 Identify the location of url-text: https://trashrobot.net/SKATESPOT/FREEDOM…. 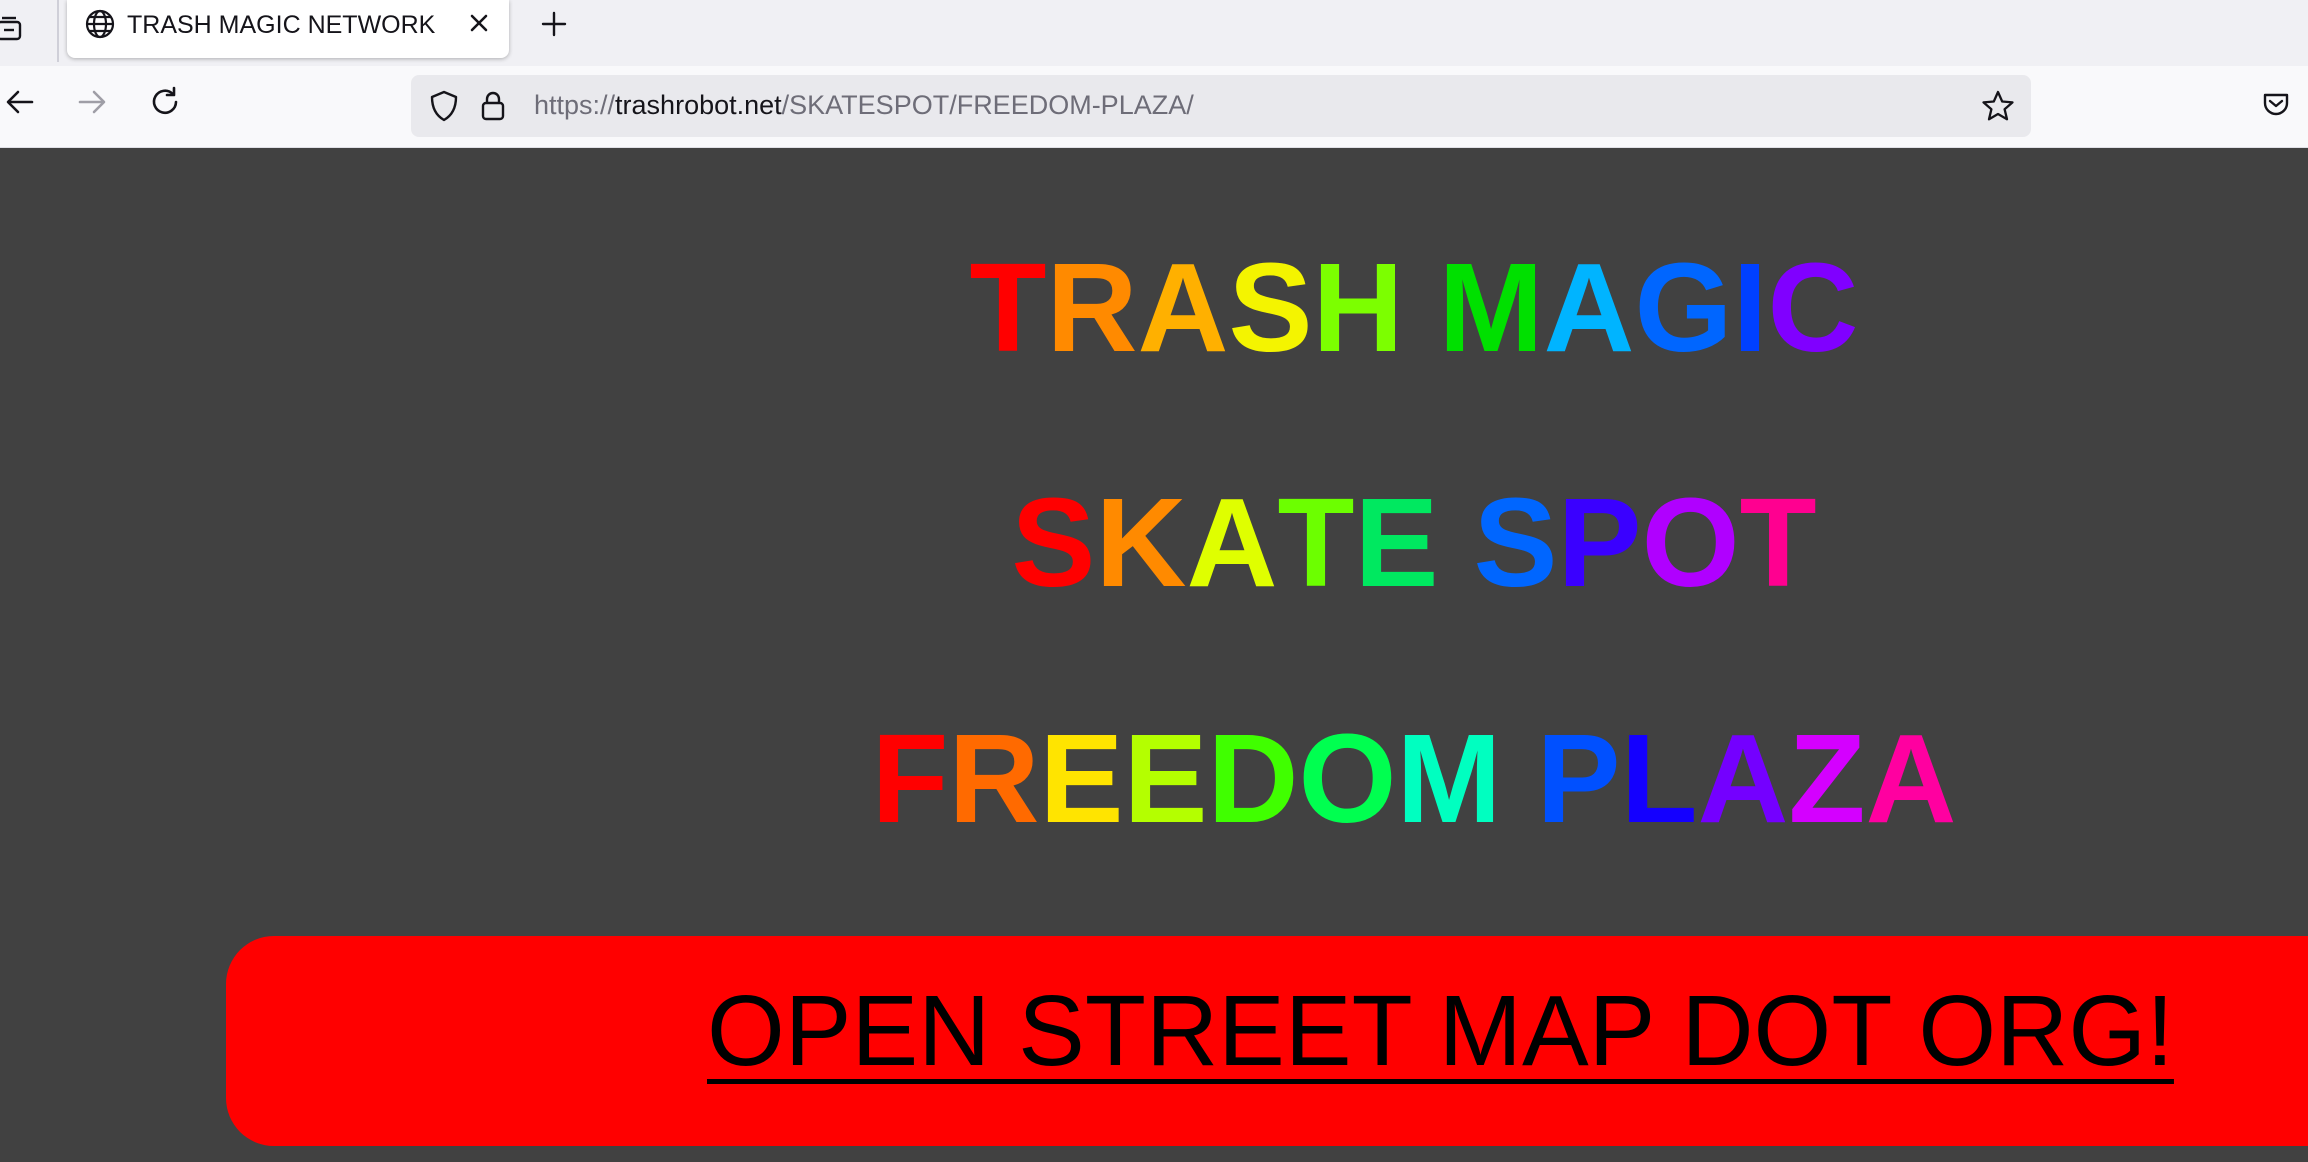
(864, 105).